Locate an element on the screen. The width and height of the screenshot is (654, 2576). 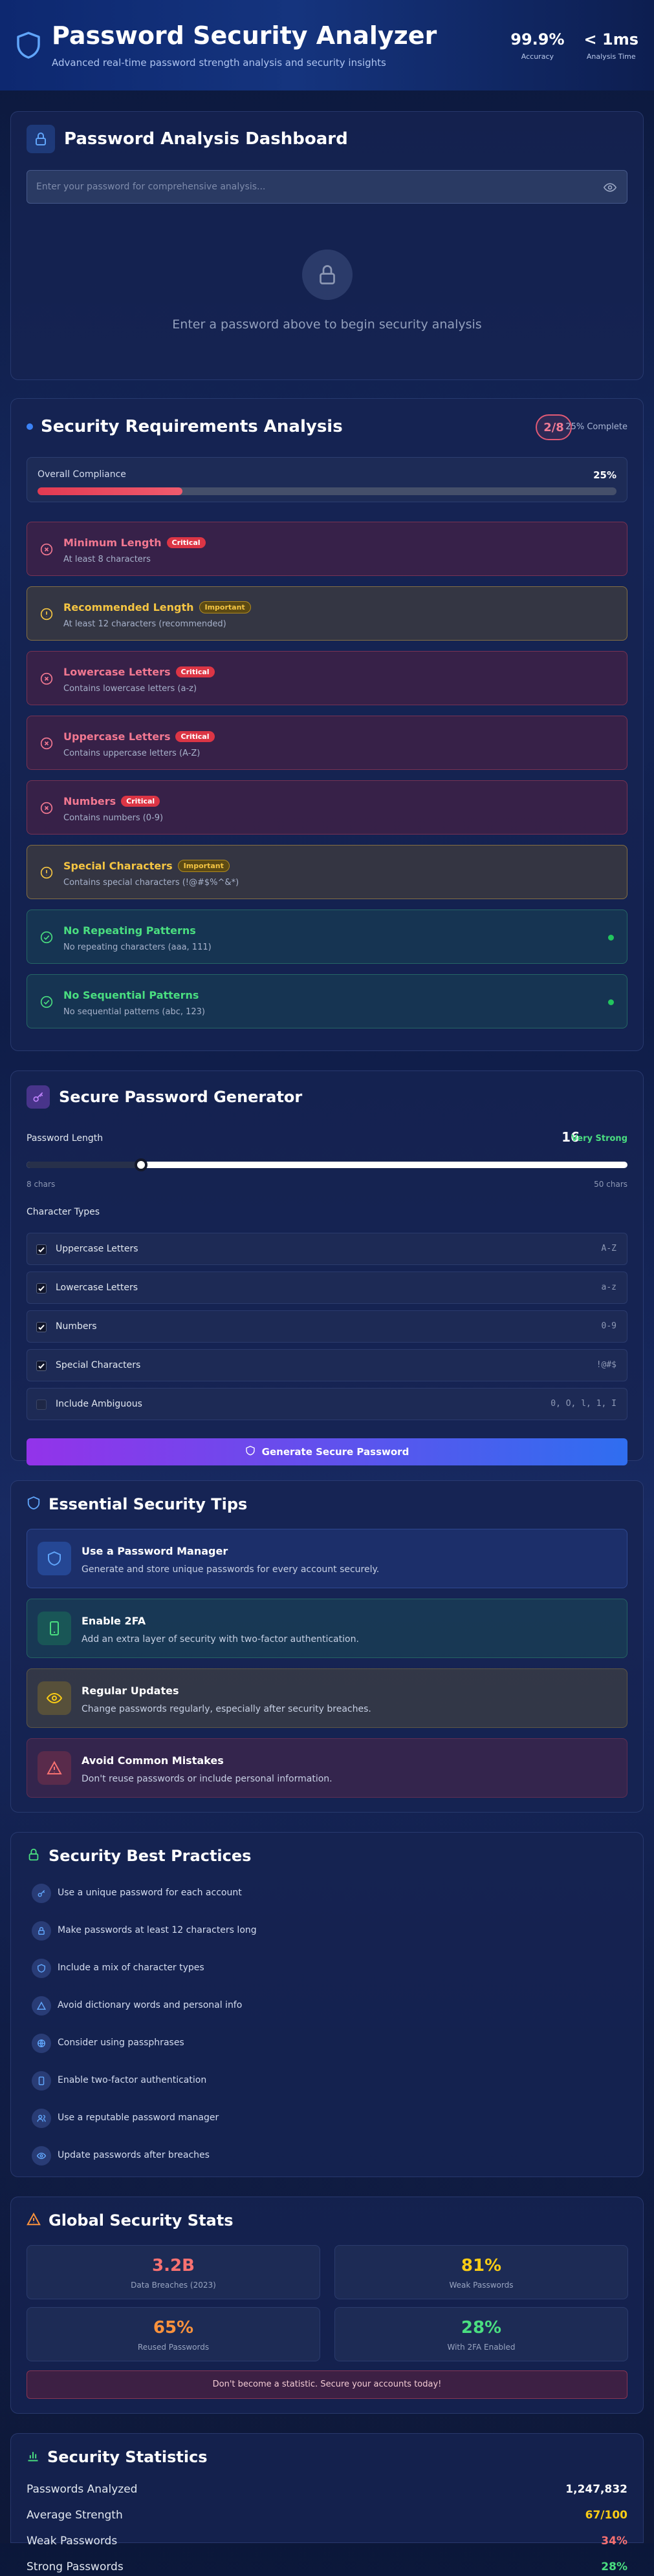
requirement-name: No Repeating Patterns is located at coordinates (129, 930).